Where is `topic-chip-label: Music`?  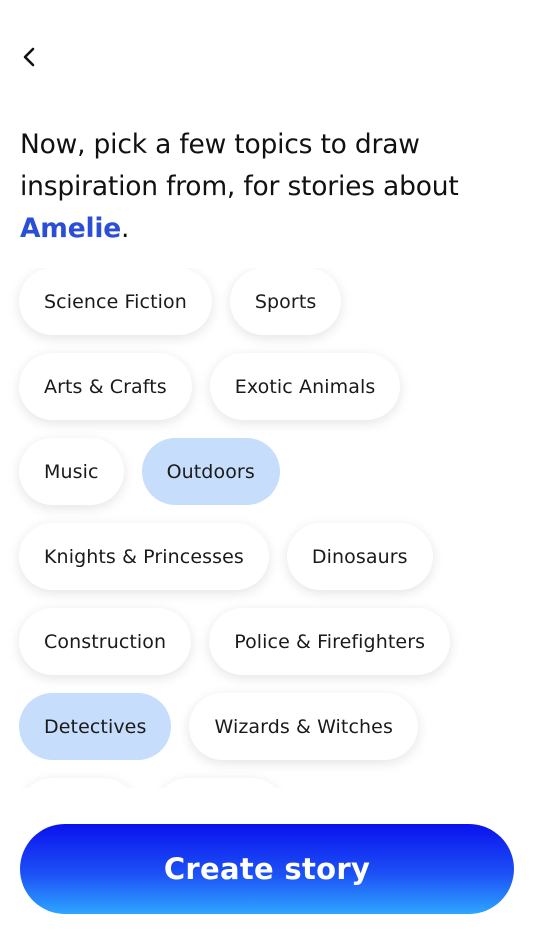 topic-chip-label: Music is located at coordinates (71, 471).